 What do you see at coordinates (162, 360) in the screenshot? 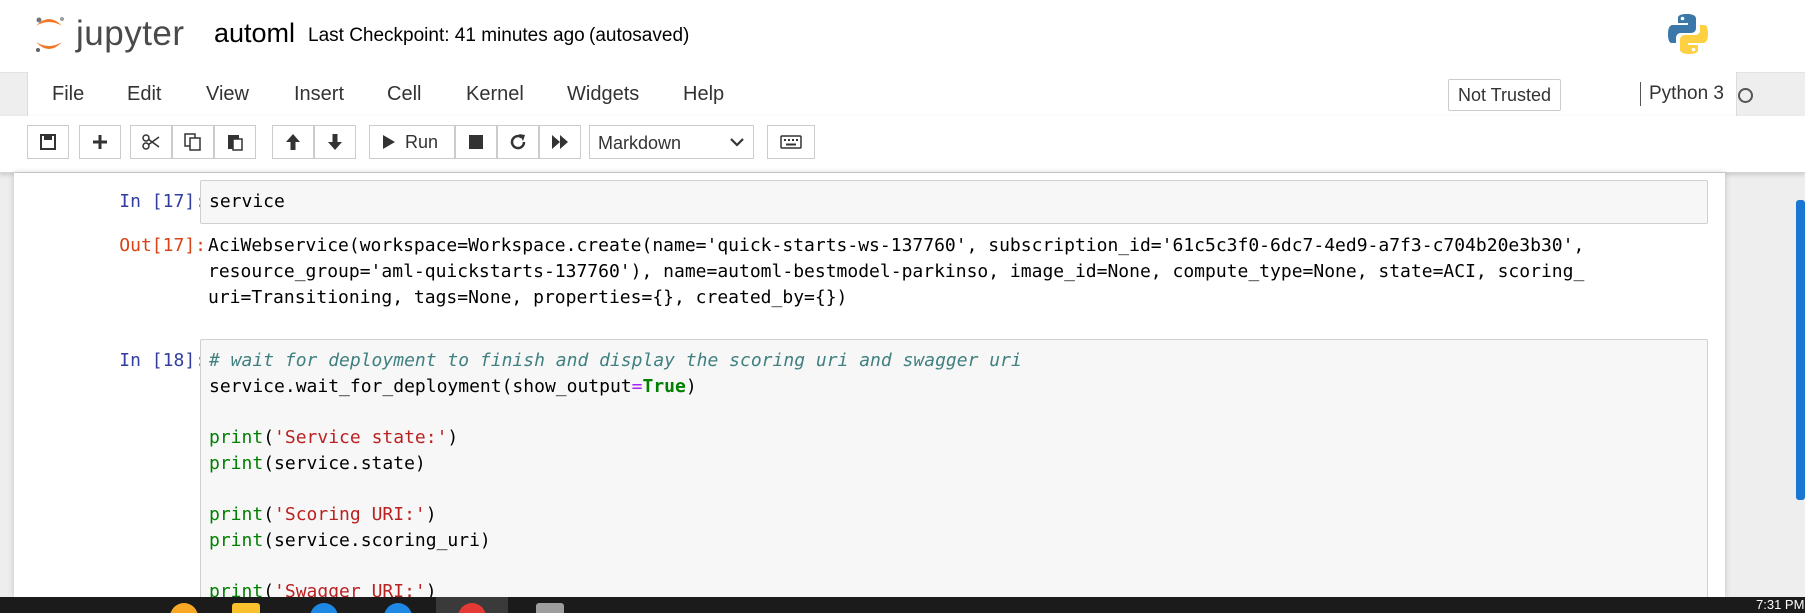
I see `input-prompt: In [18]:` at bounding box center [162, 360].